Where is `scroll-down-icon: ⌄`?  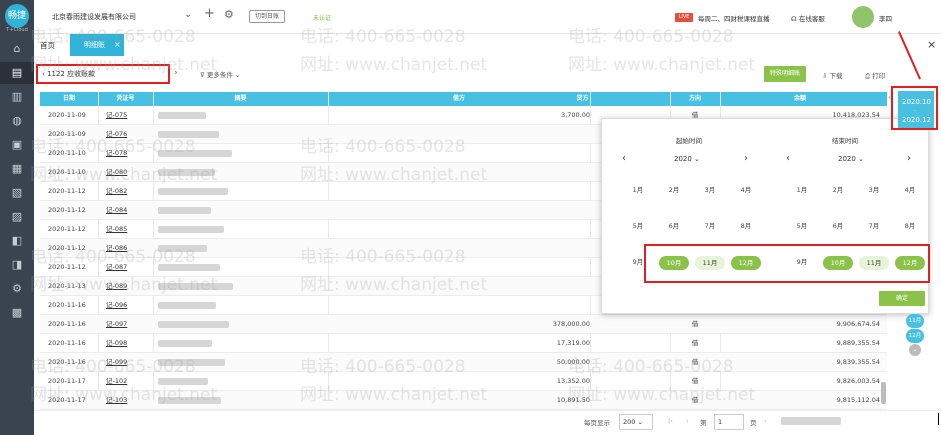 scroll-down-icon: ⌄ is located at coordinates (915, 350).